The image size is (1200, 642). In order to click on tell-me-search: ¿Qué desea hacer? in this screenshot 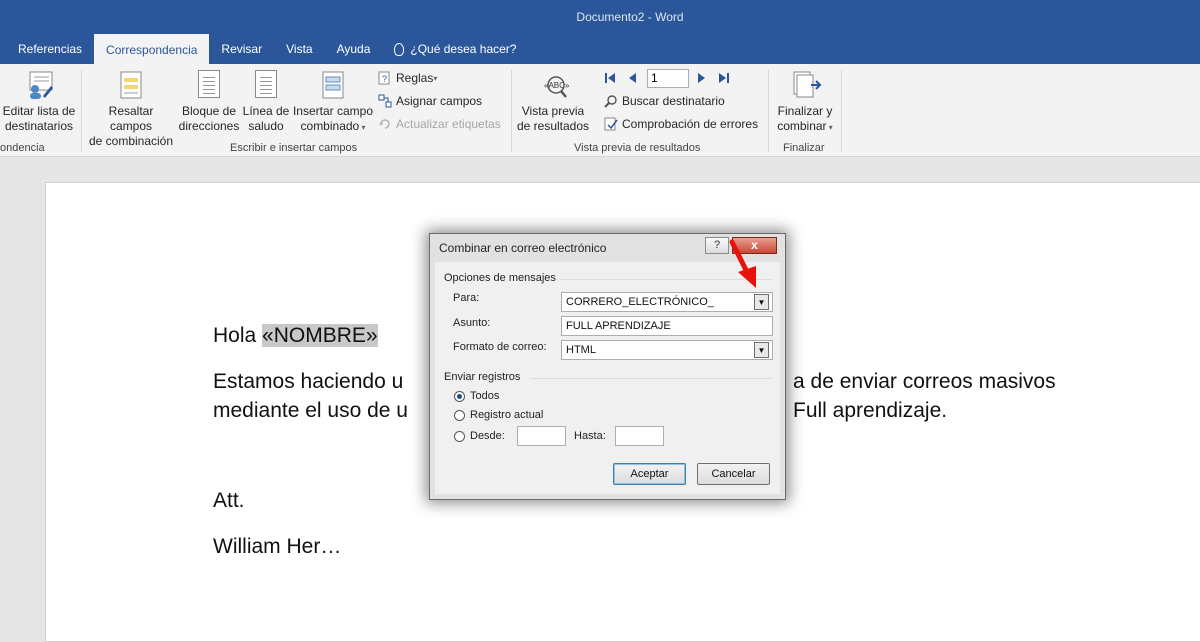, I will do `click(455, 49)`.